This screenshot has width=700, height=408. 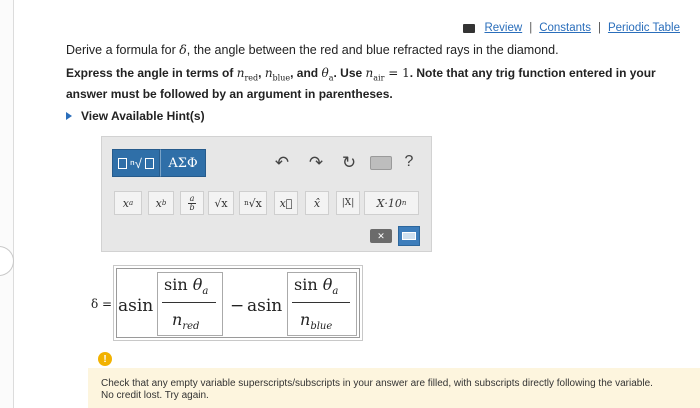 I want to click on greek-symbols-button: ΑΣΦ, so click(x=183, y=163).